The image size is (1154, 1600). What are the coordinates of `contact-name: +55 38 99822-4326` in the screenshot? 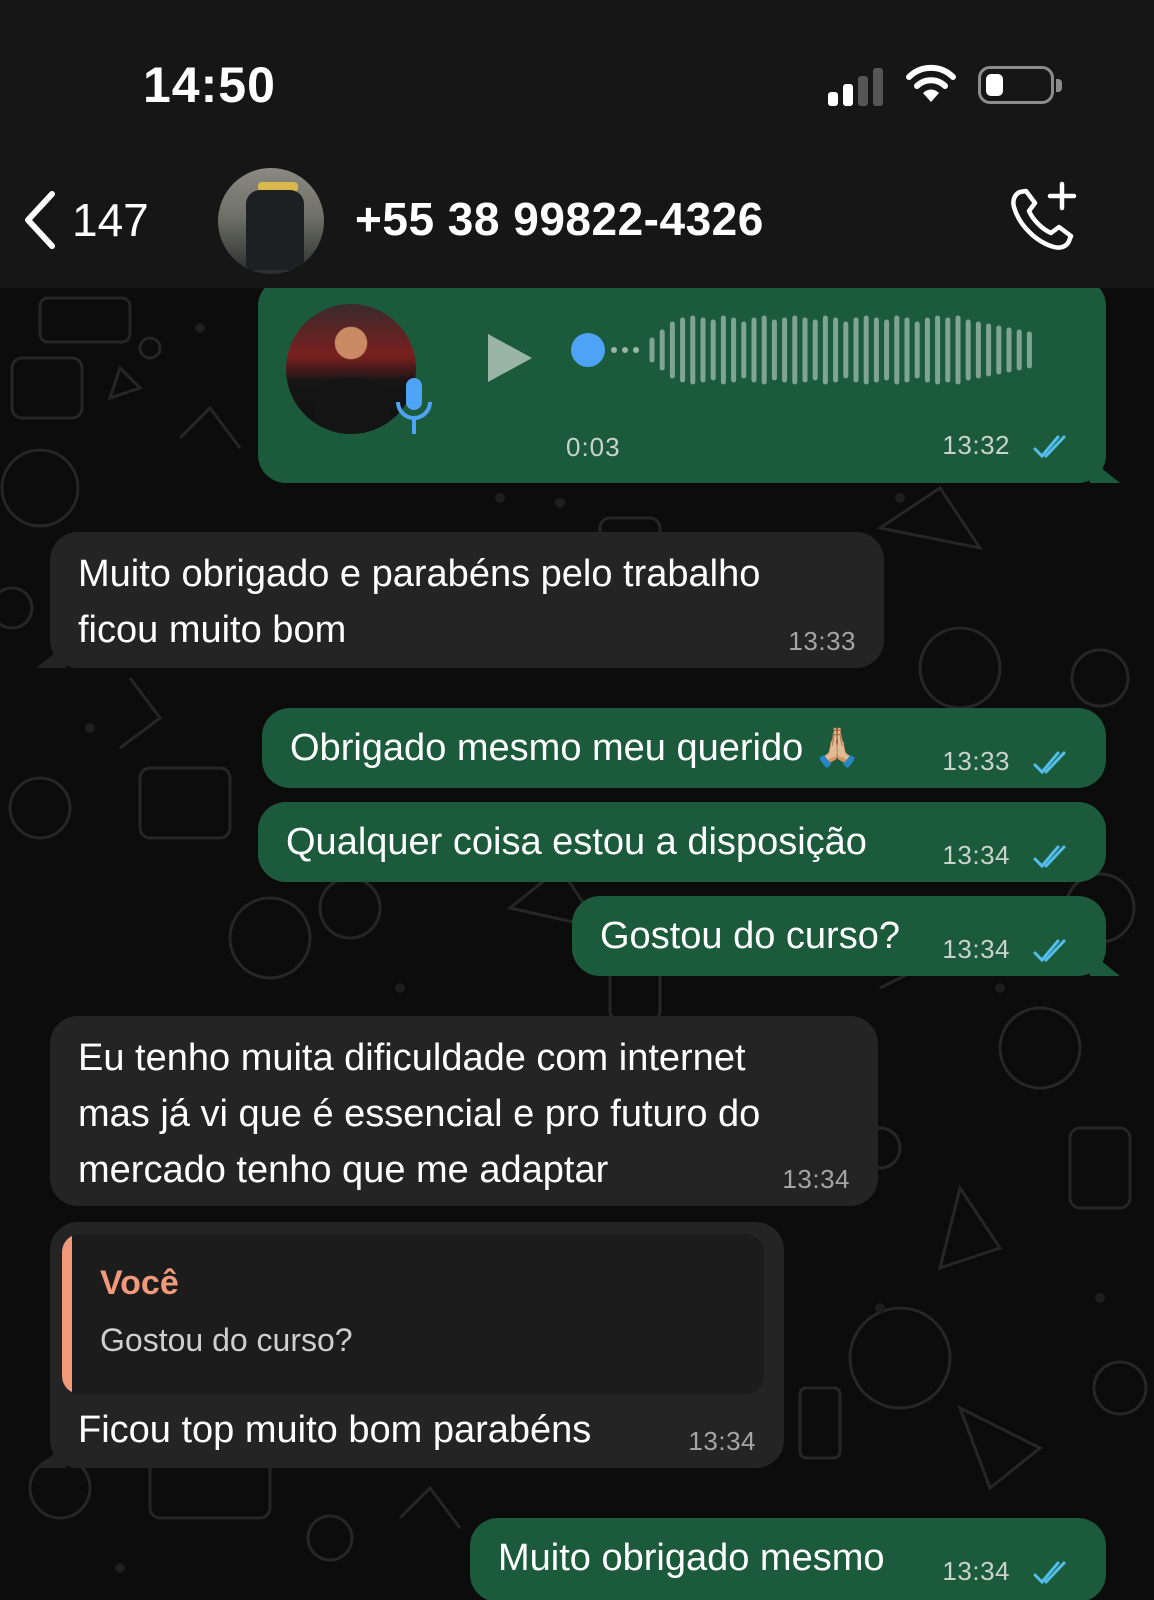 It's located at (559, 219).